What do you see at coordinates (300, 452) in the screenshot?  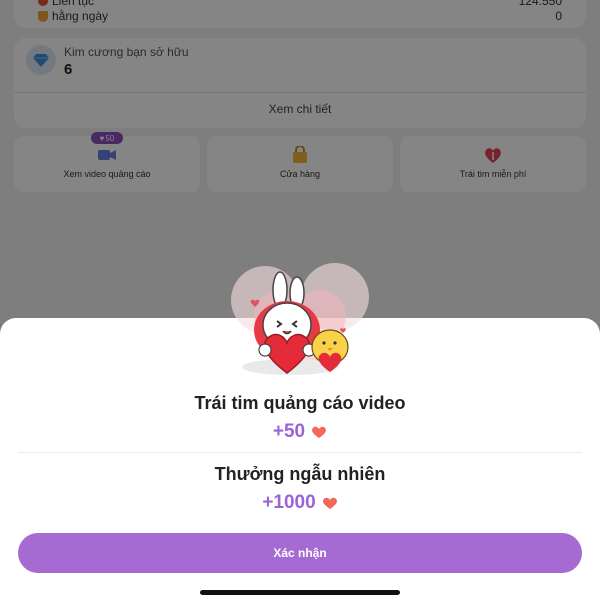 I see `sheet-divider` at bounding box center [300, 452].